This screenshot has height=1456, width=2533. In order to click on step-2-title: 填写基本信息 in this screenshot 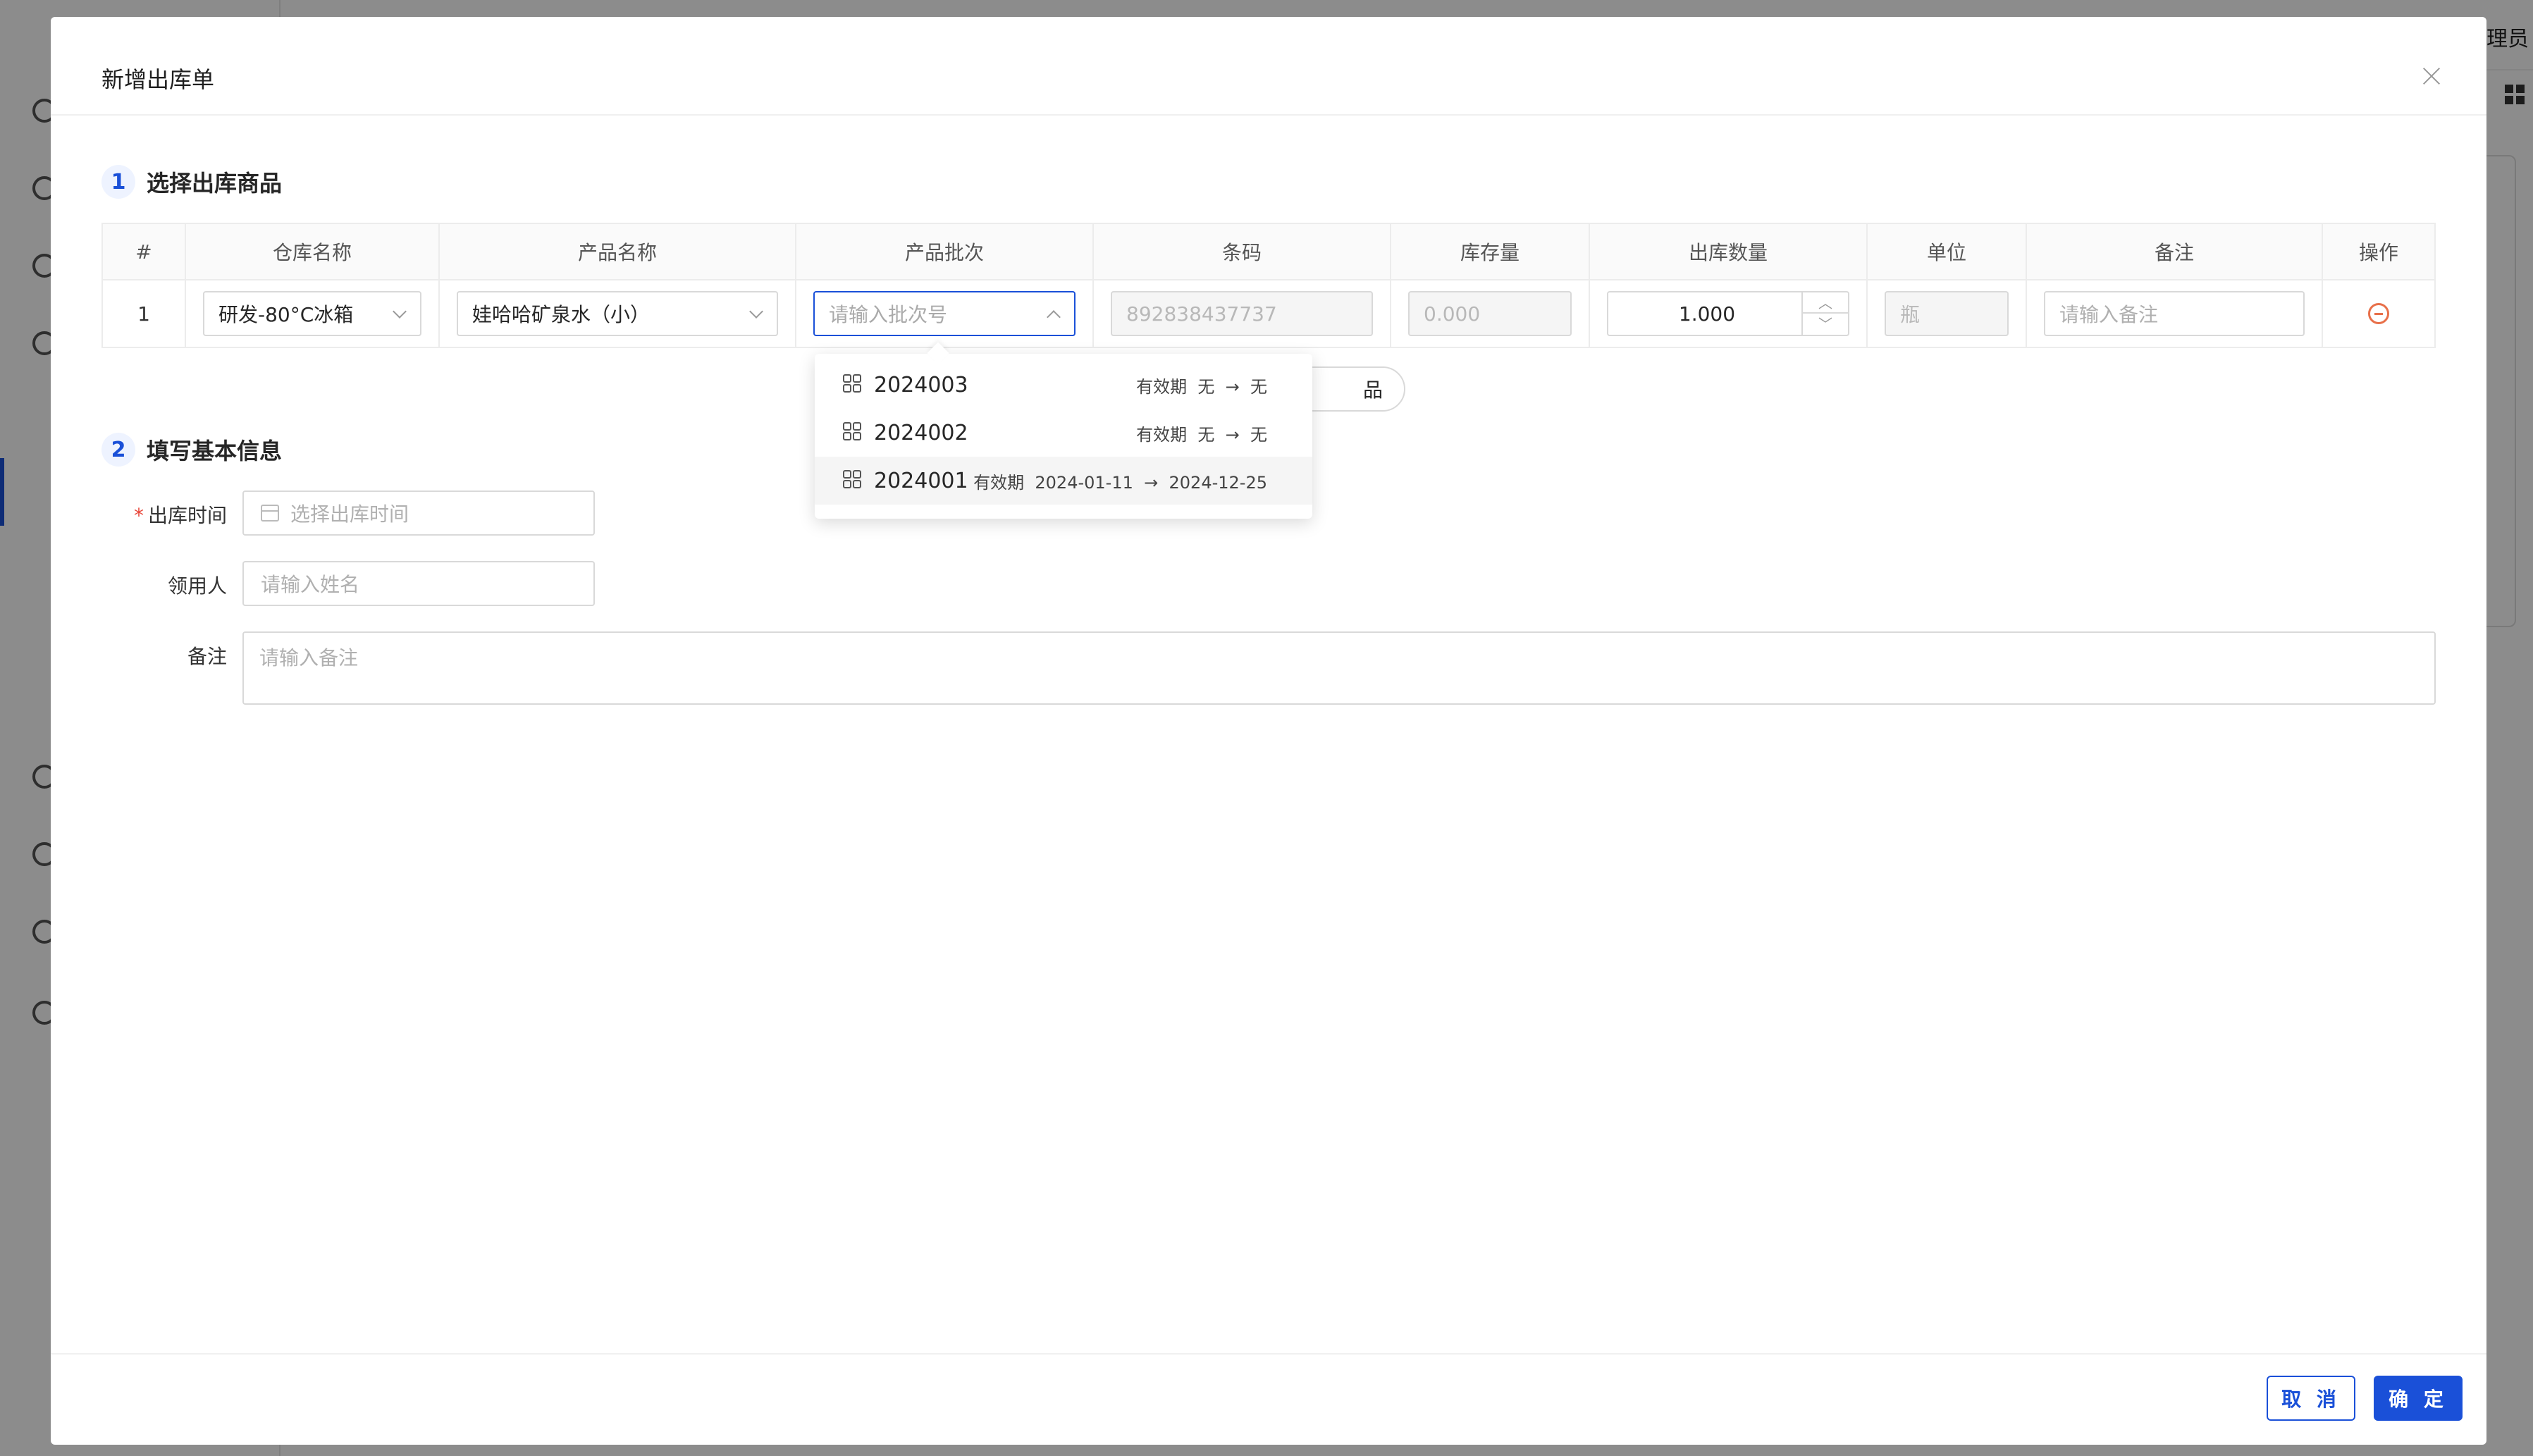, I will do `click(215, 451)`.